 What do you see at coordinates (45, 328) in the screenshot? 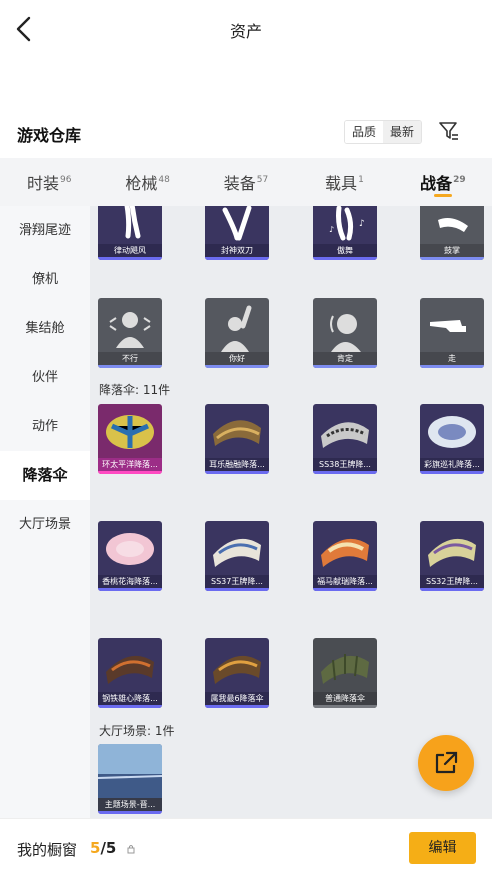
I see `sidebar-item-pod: 集结舱` at bounding box center [45, 328].